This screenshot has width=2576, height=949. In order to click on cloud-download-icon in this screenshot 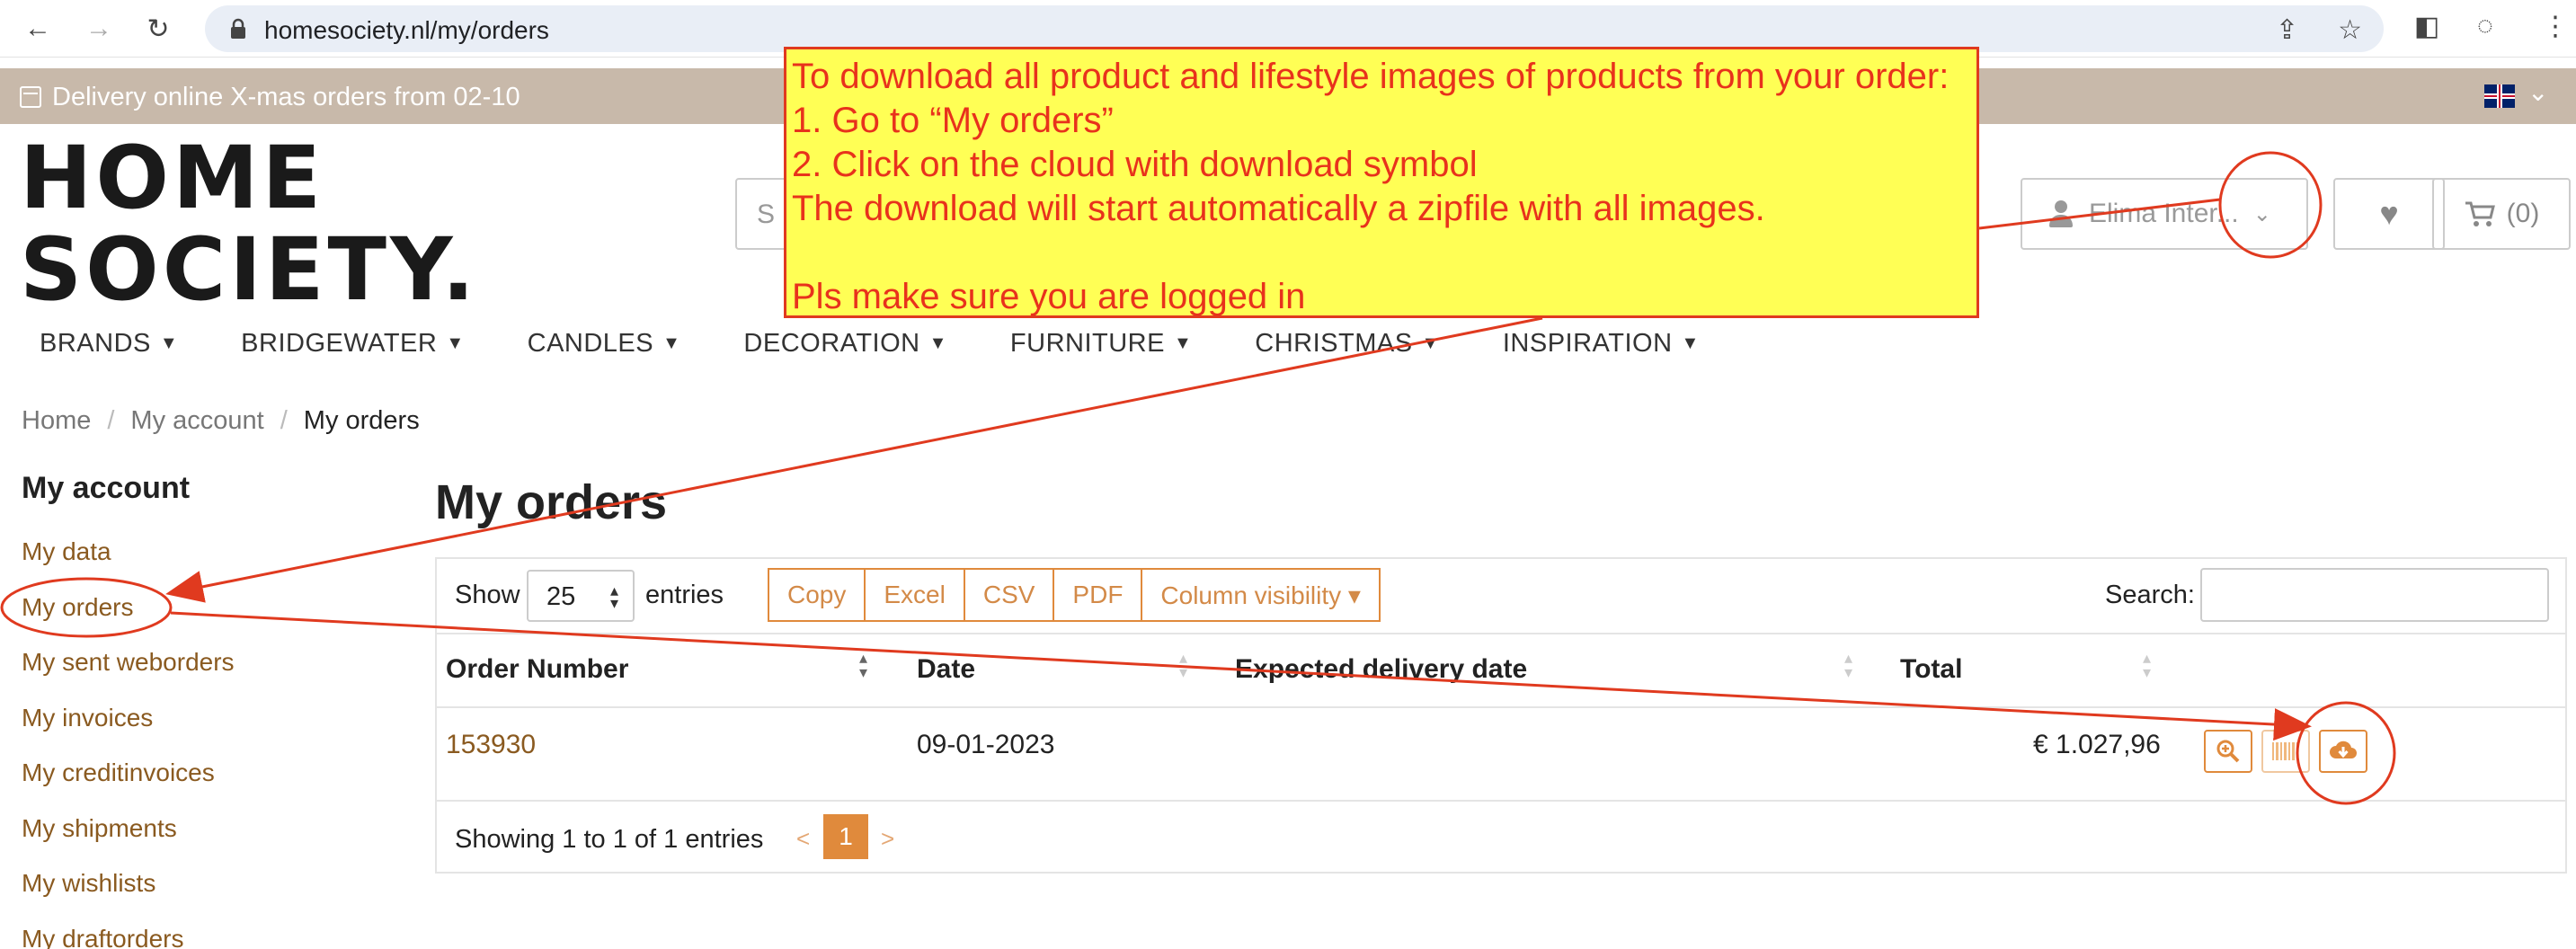, I will do `click(2343, 749)`.